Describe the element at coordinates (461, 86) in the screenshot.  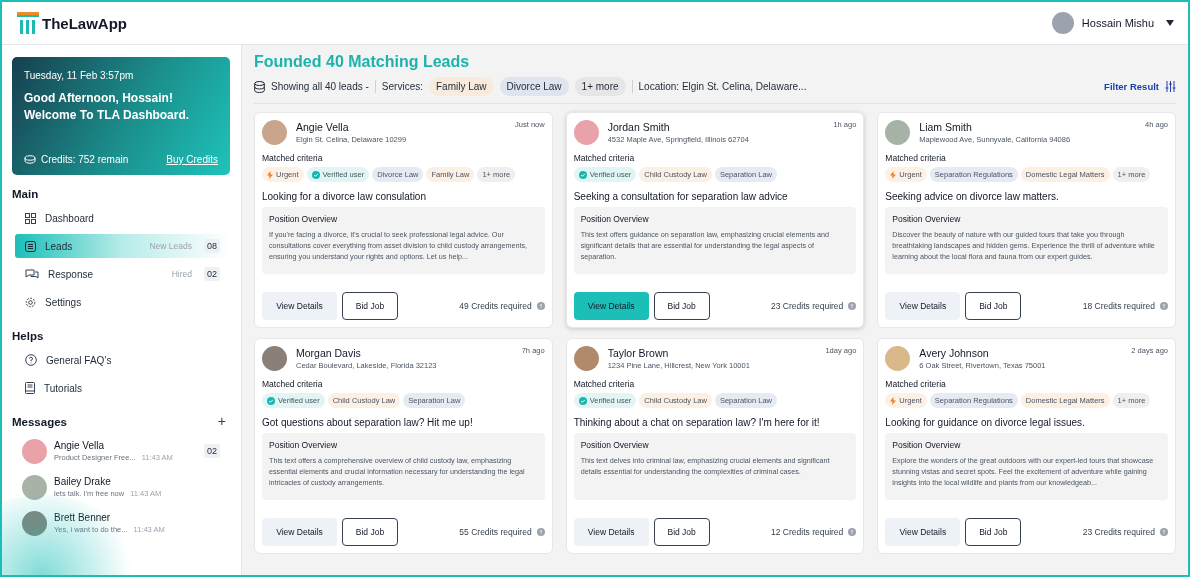
I see `service-chip: Family Law` at that location.